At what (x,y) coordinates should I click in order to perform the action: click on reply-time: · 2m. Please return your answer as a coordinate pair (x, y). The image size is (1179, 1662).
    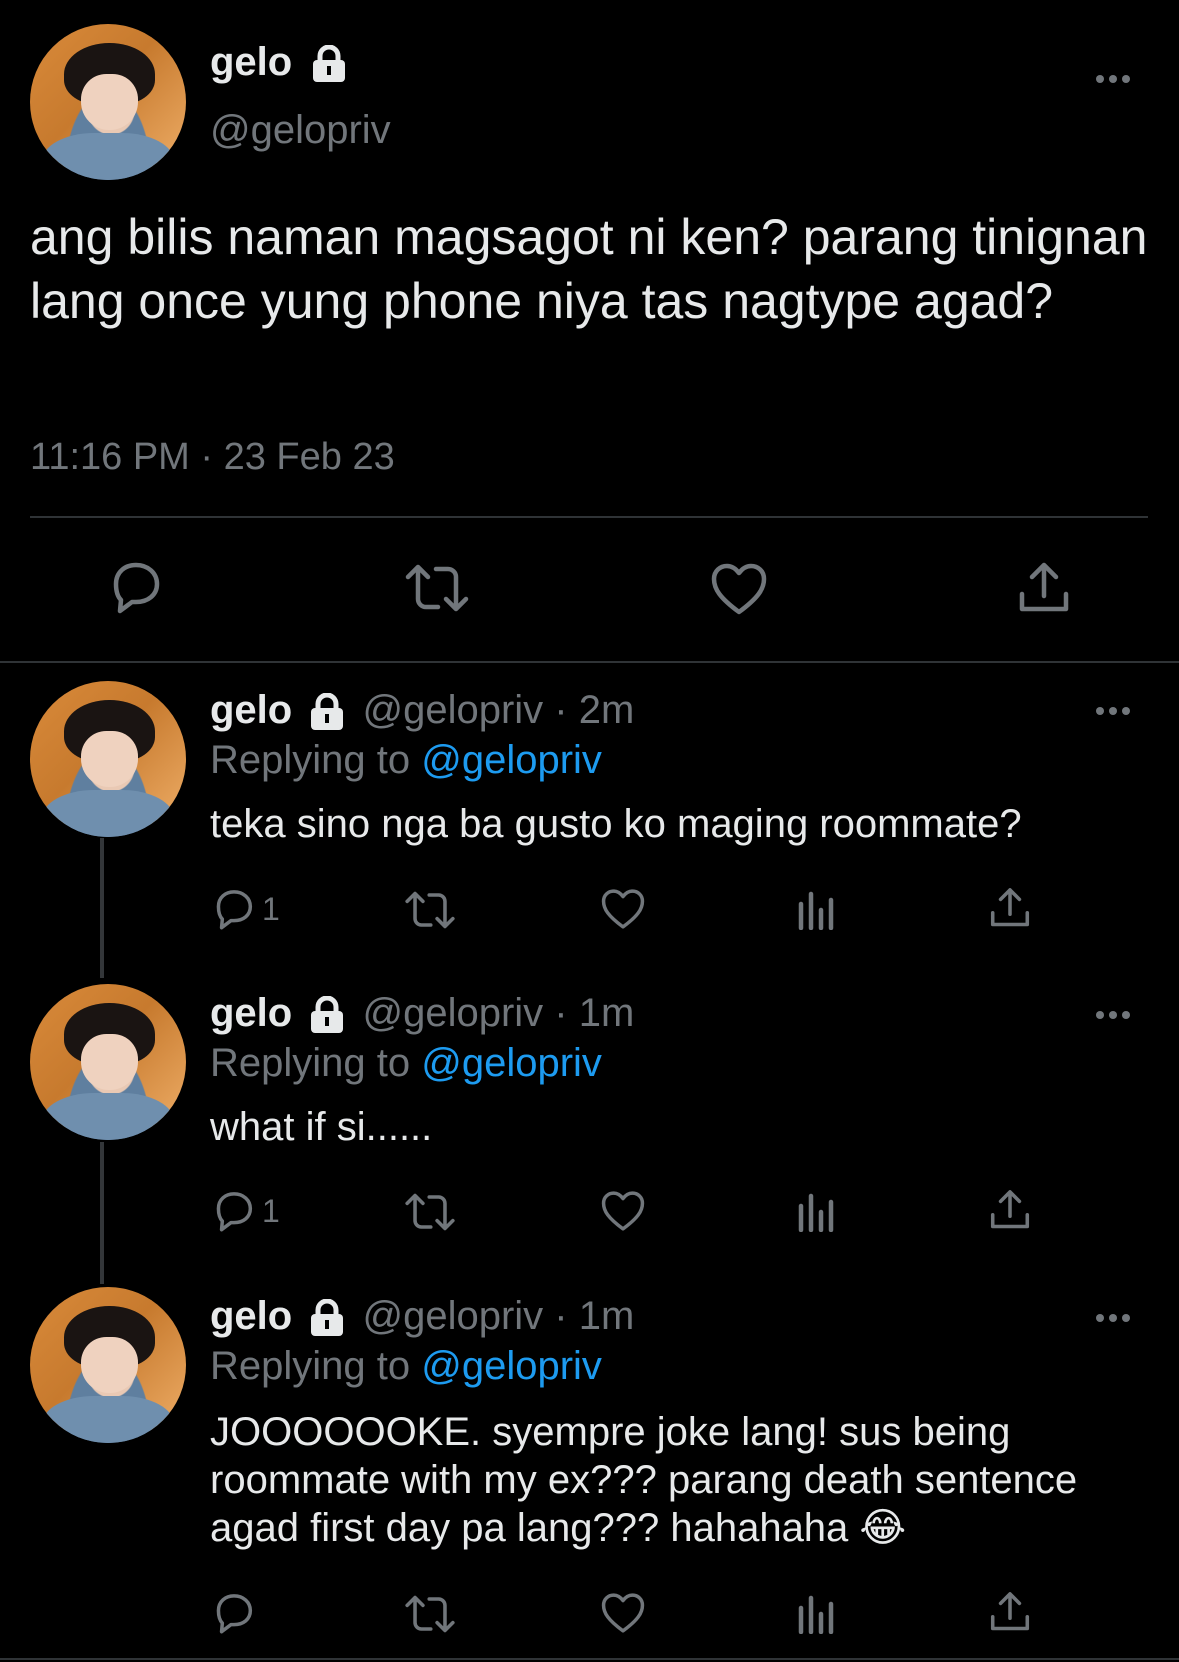
    Looking at the image, I should click on (594, 710).